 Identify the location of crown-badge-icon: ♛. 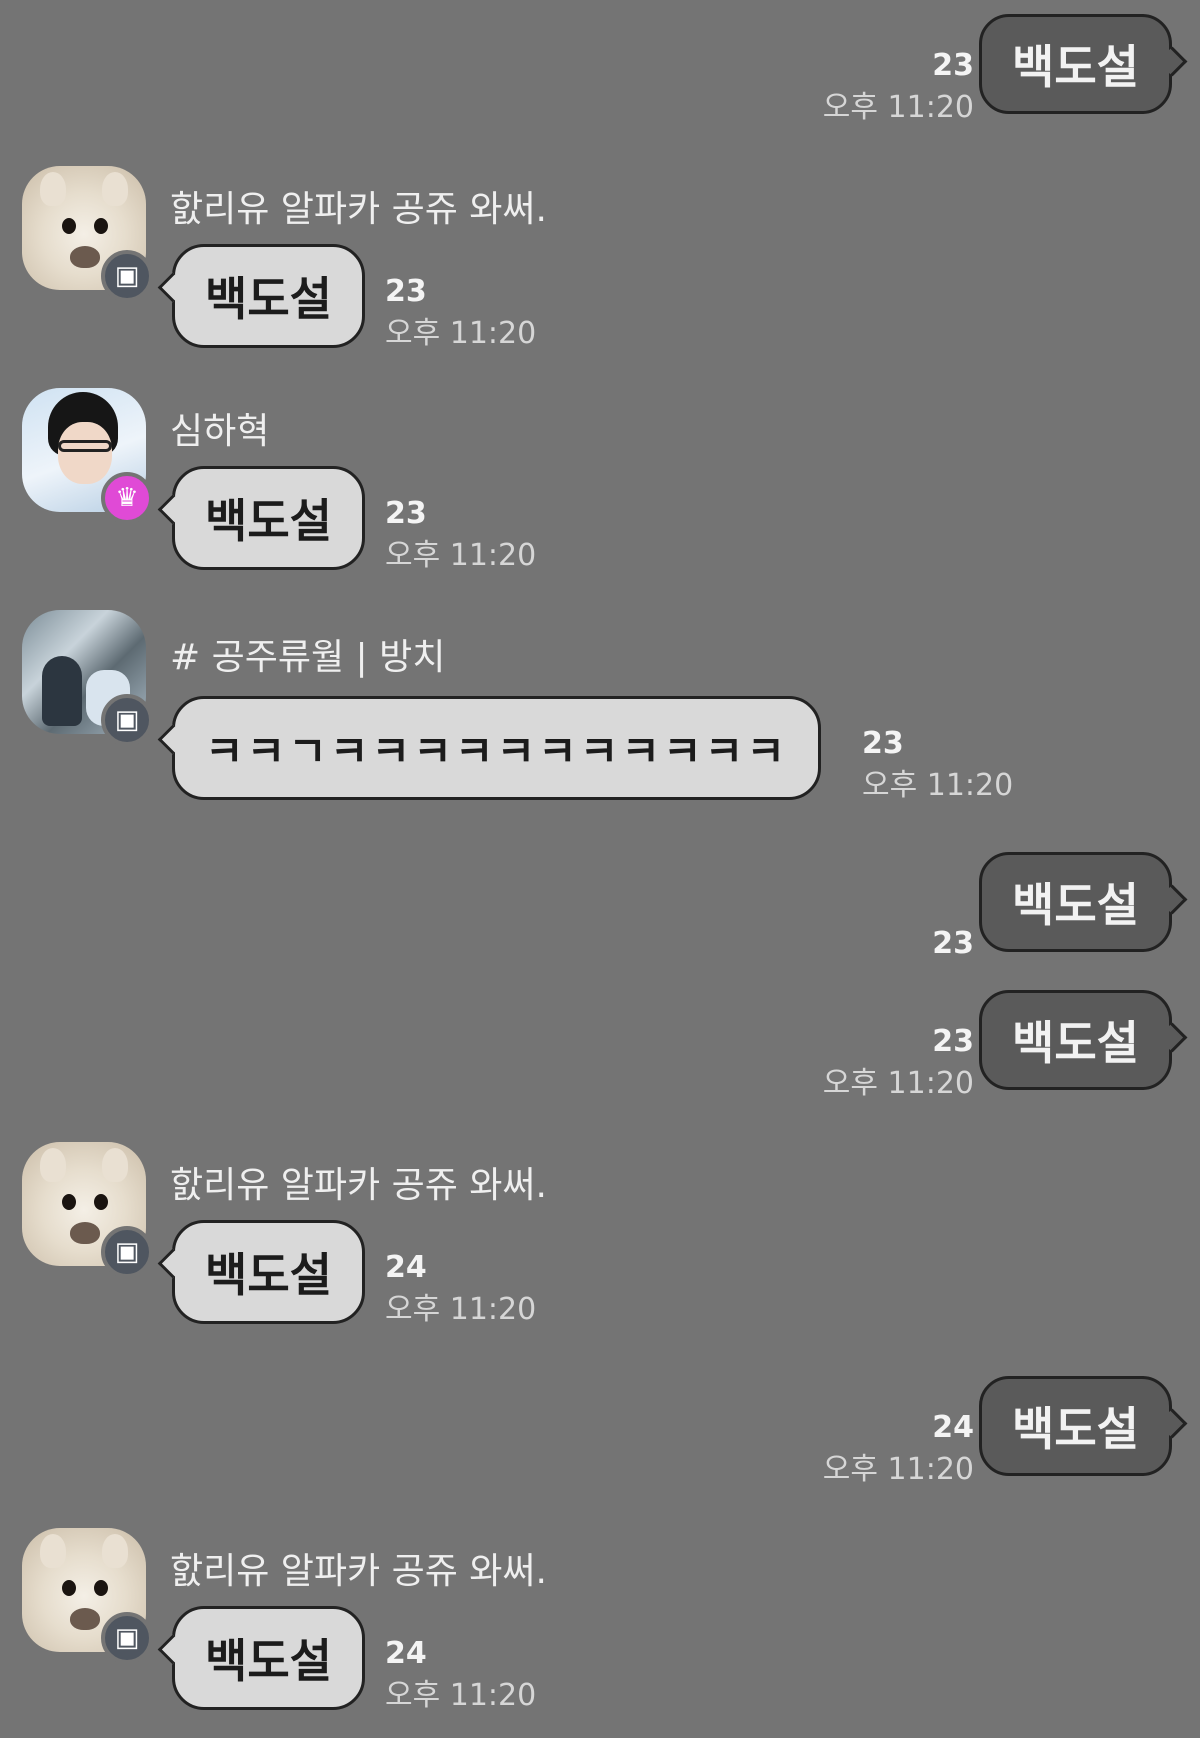
(127, 498).